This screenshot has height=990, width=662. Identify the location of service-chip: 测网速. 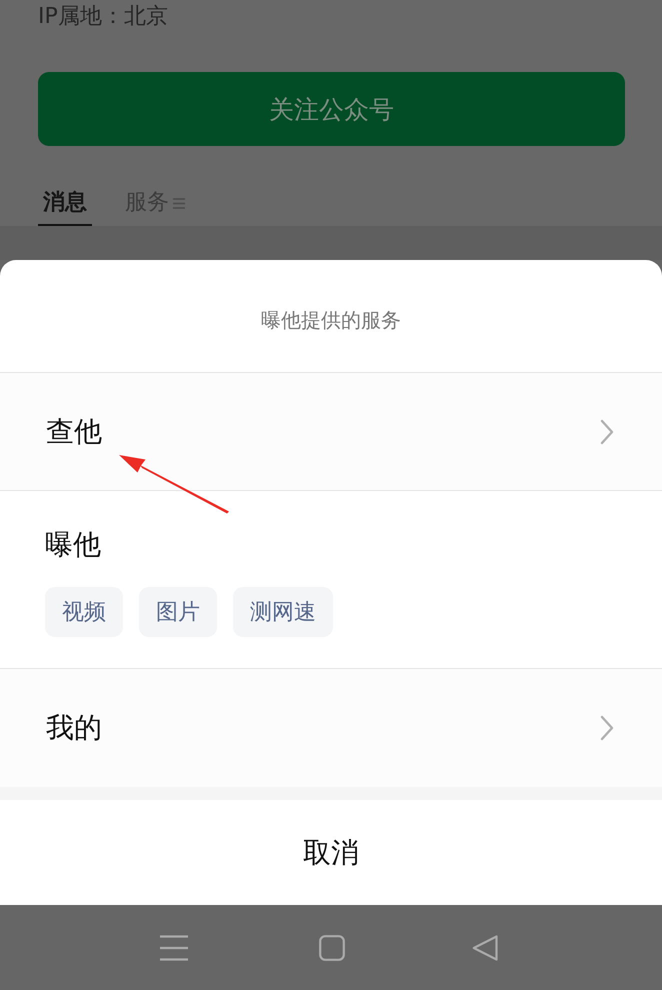
(283, 612).